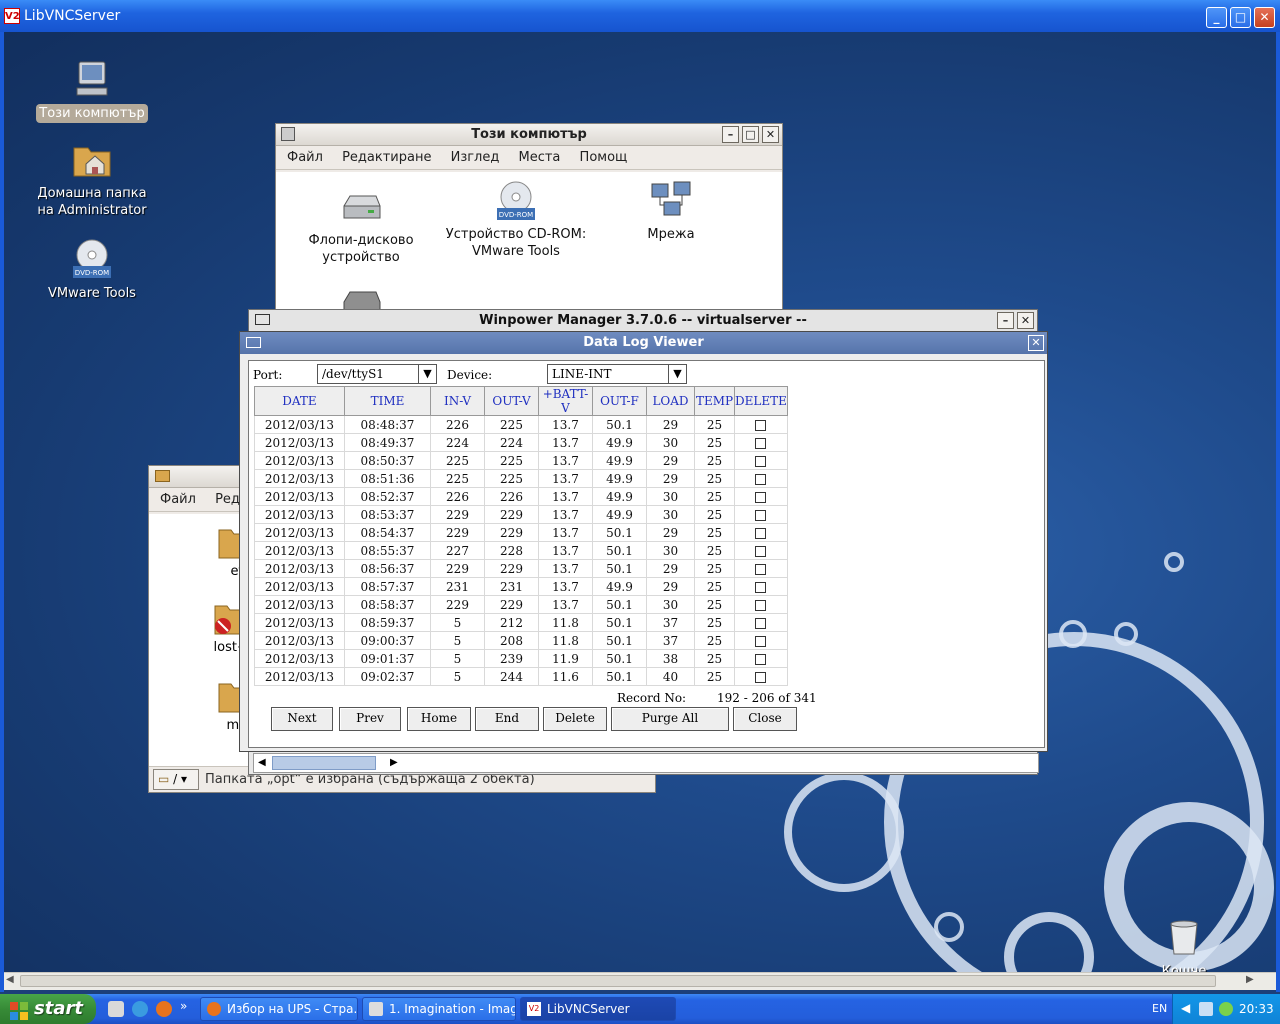  Describe the element at coordinates (640, 16) in the screenshot. I see `vnc-titlebar: V2 LibVNCServer _ □ ✕` at that location.